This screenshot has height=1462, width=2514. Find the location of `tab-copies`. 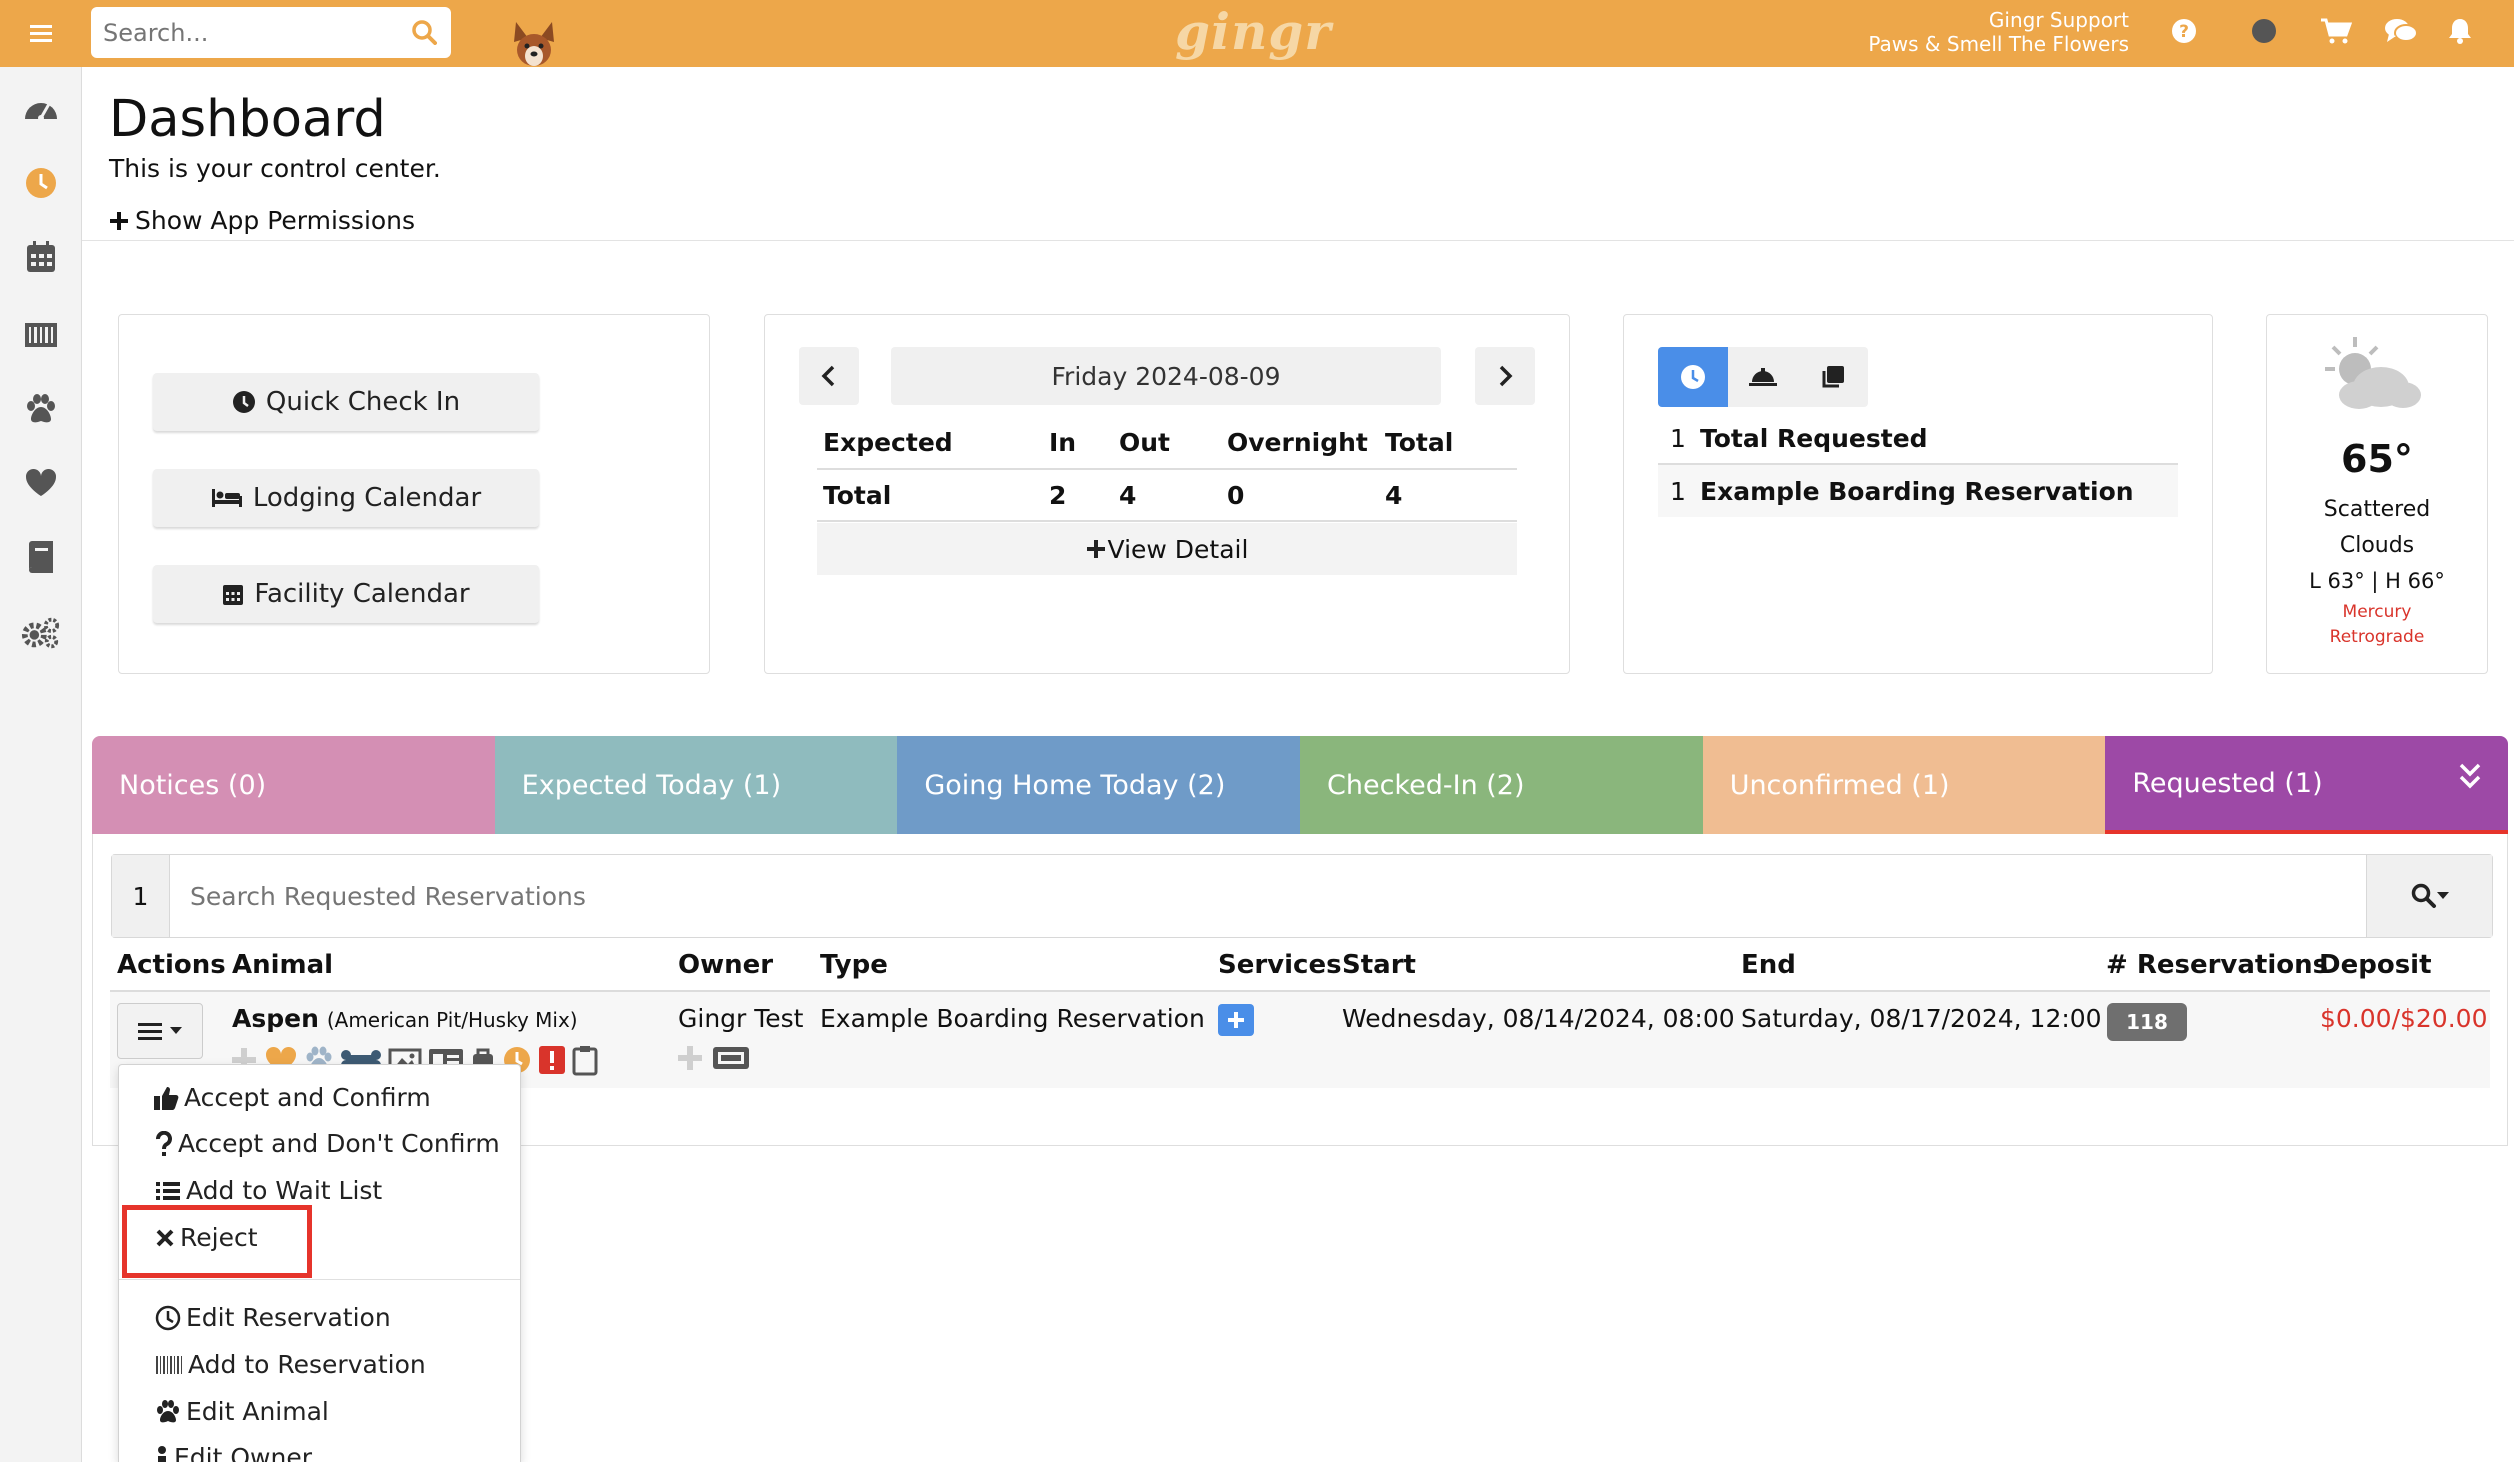

tab-copies is located at coordinates (1833, 377).